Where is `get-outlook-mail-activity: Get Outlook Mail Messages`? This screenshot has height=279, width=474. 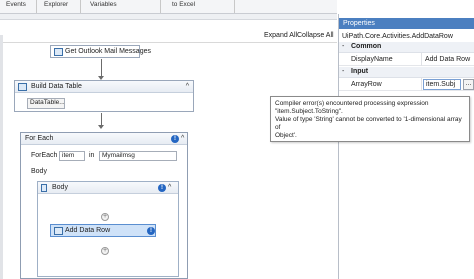 get-outlook-mail-activity: Get Outlook Mail Messages is located at coordinates (100, 51).